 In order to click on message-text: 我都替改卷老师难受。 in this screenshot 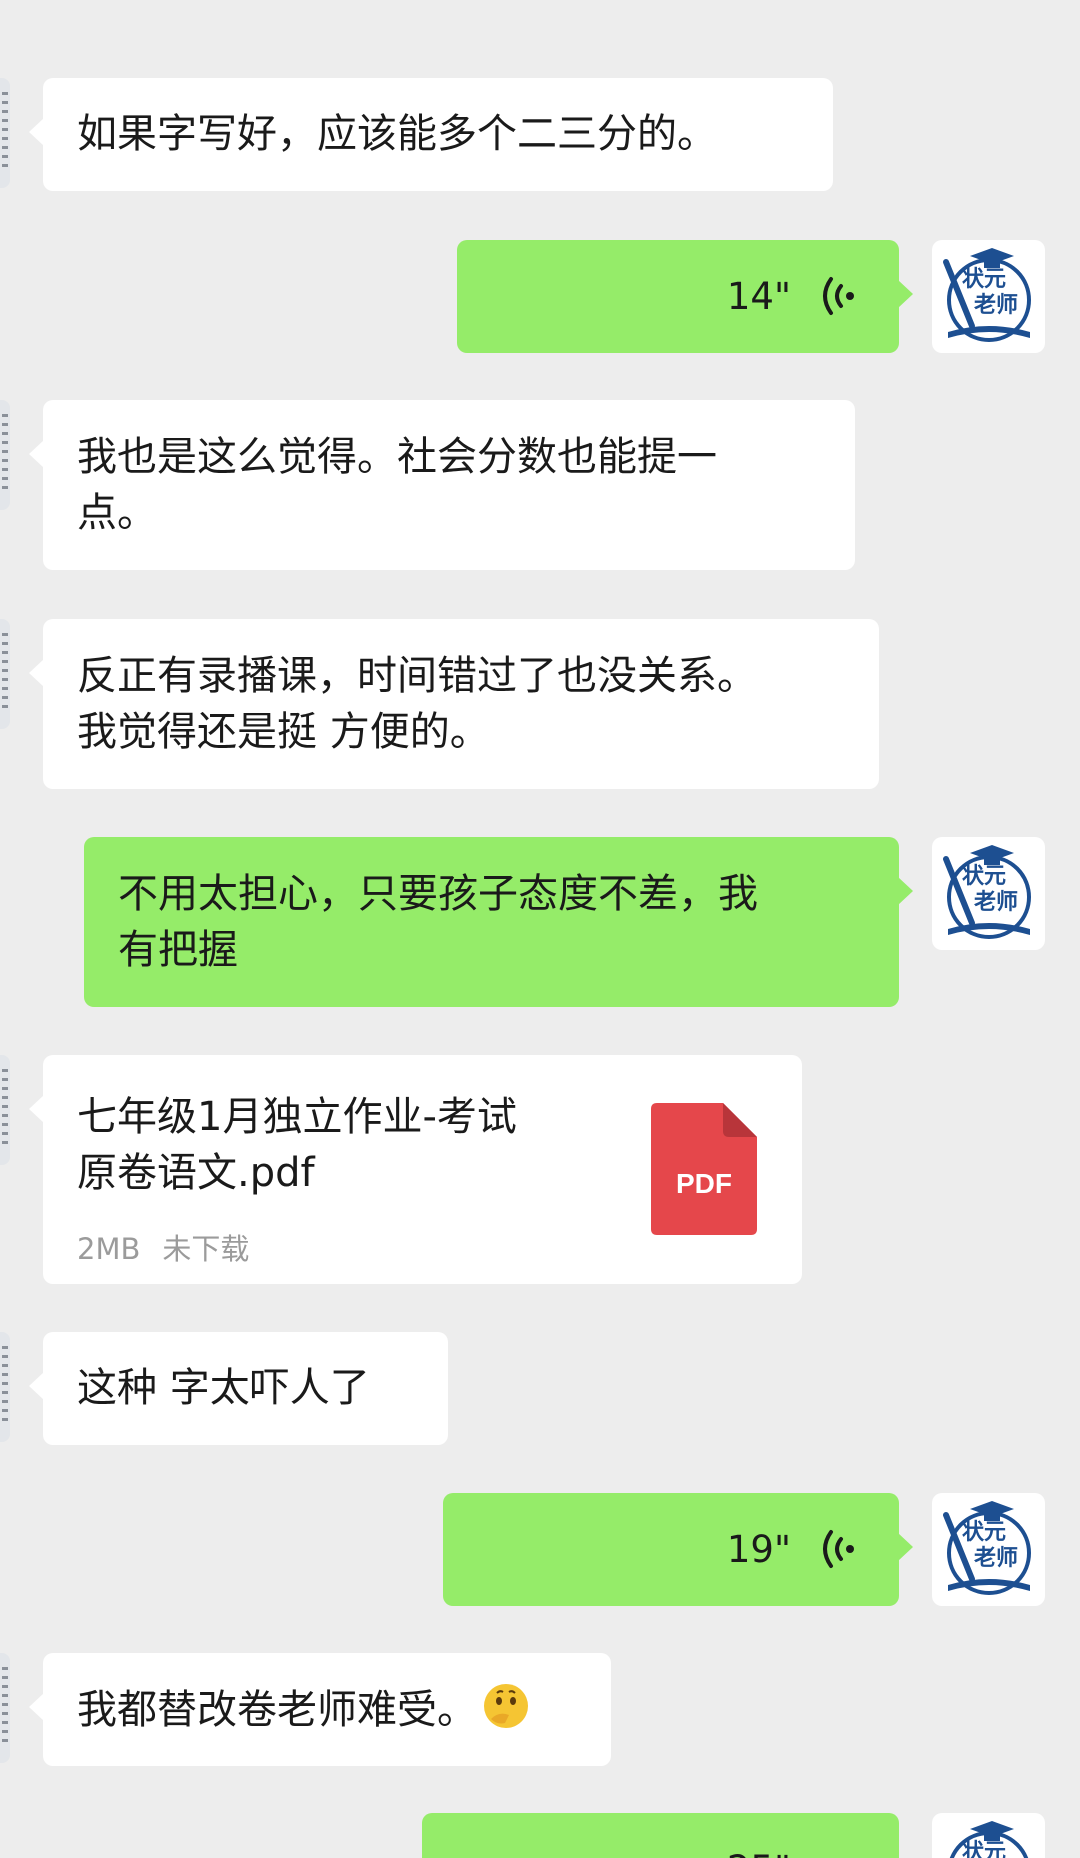, I will do `click(277, 1710)`.